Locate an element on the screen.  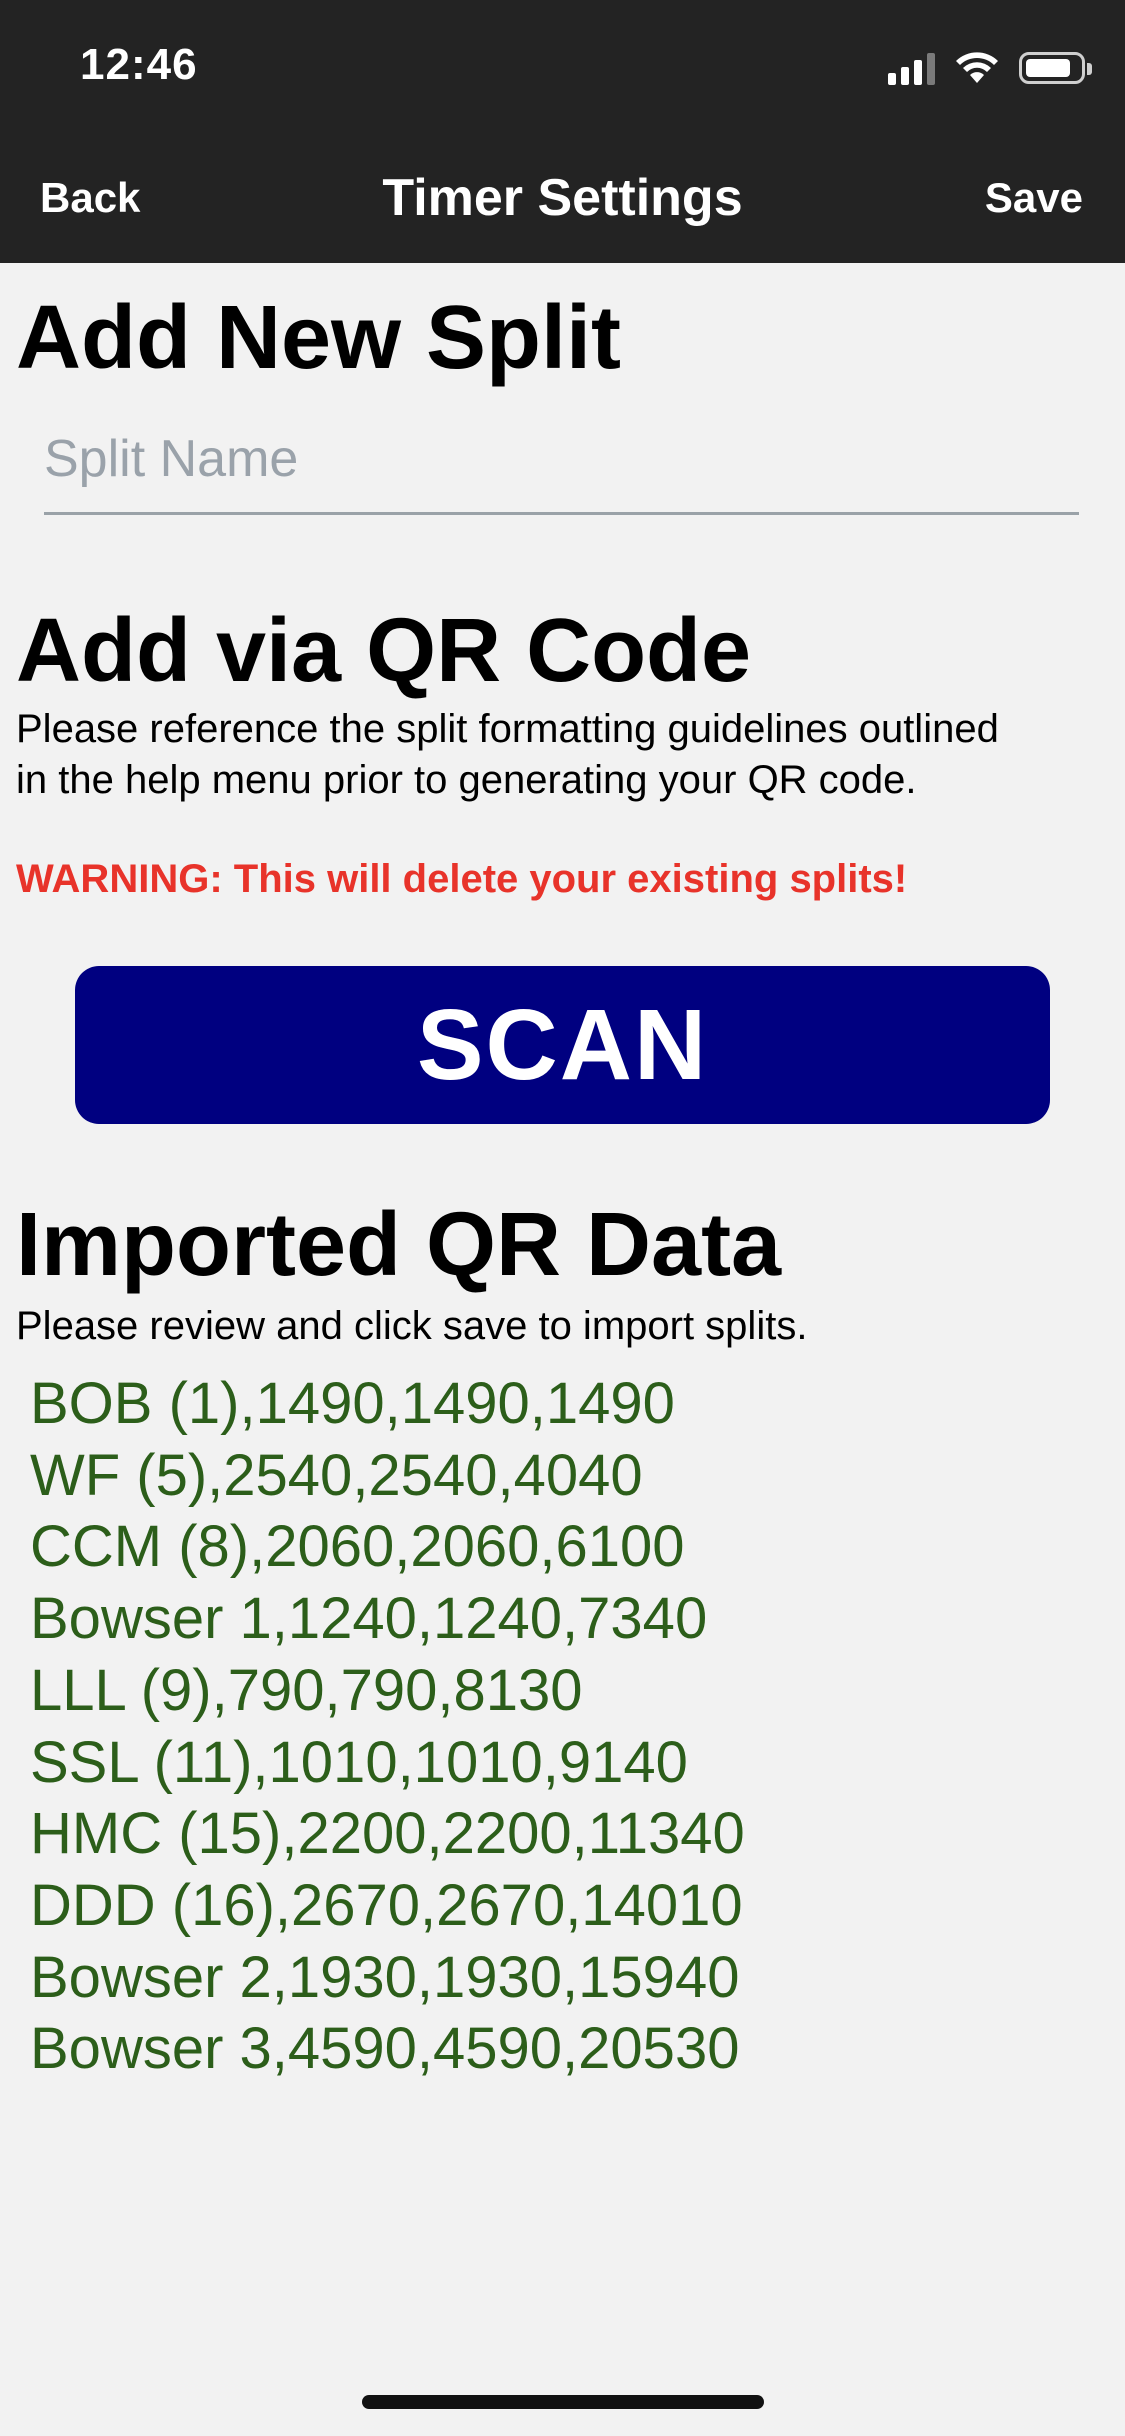
list-item: CCM (8),2060,2060,6100 is located at coordinates (357, 1547).